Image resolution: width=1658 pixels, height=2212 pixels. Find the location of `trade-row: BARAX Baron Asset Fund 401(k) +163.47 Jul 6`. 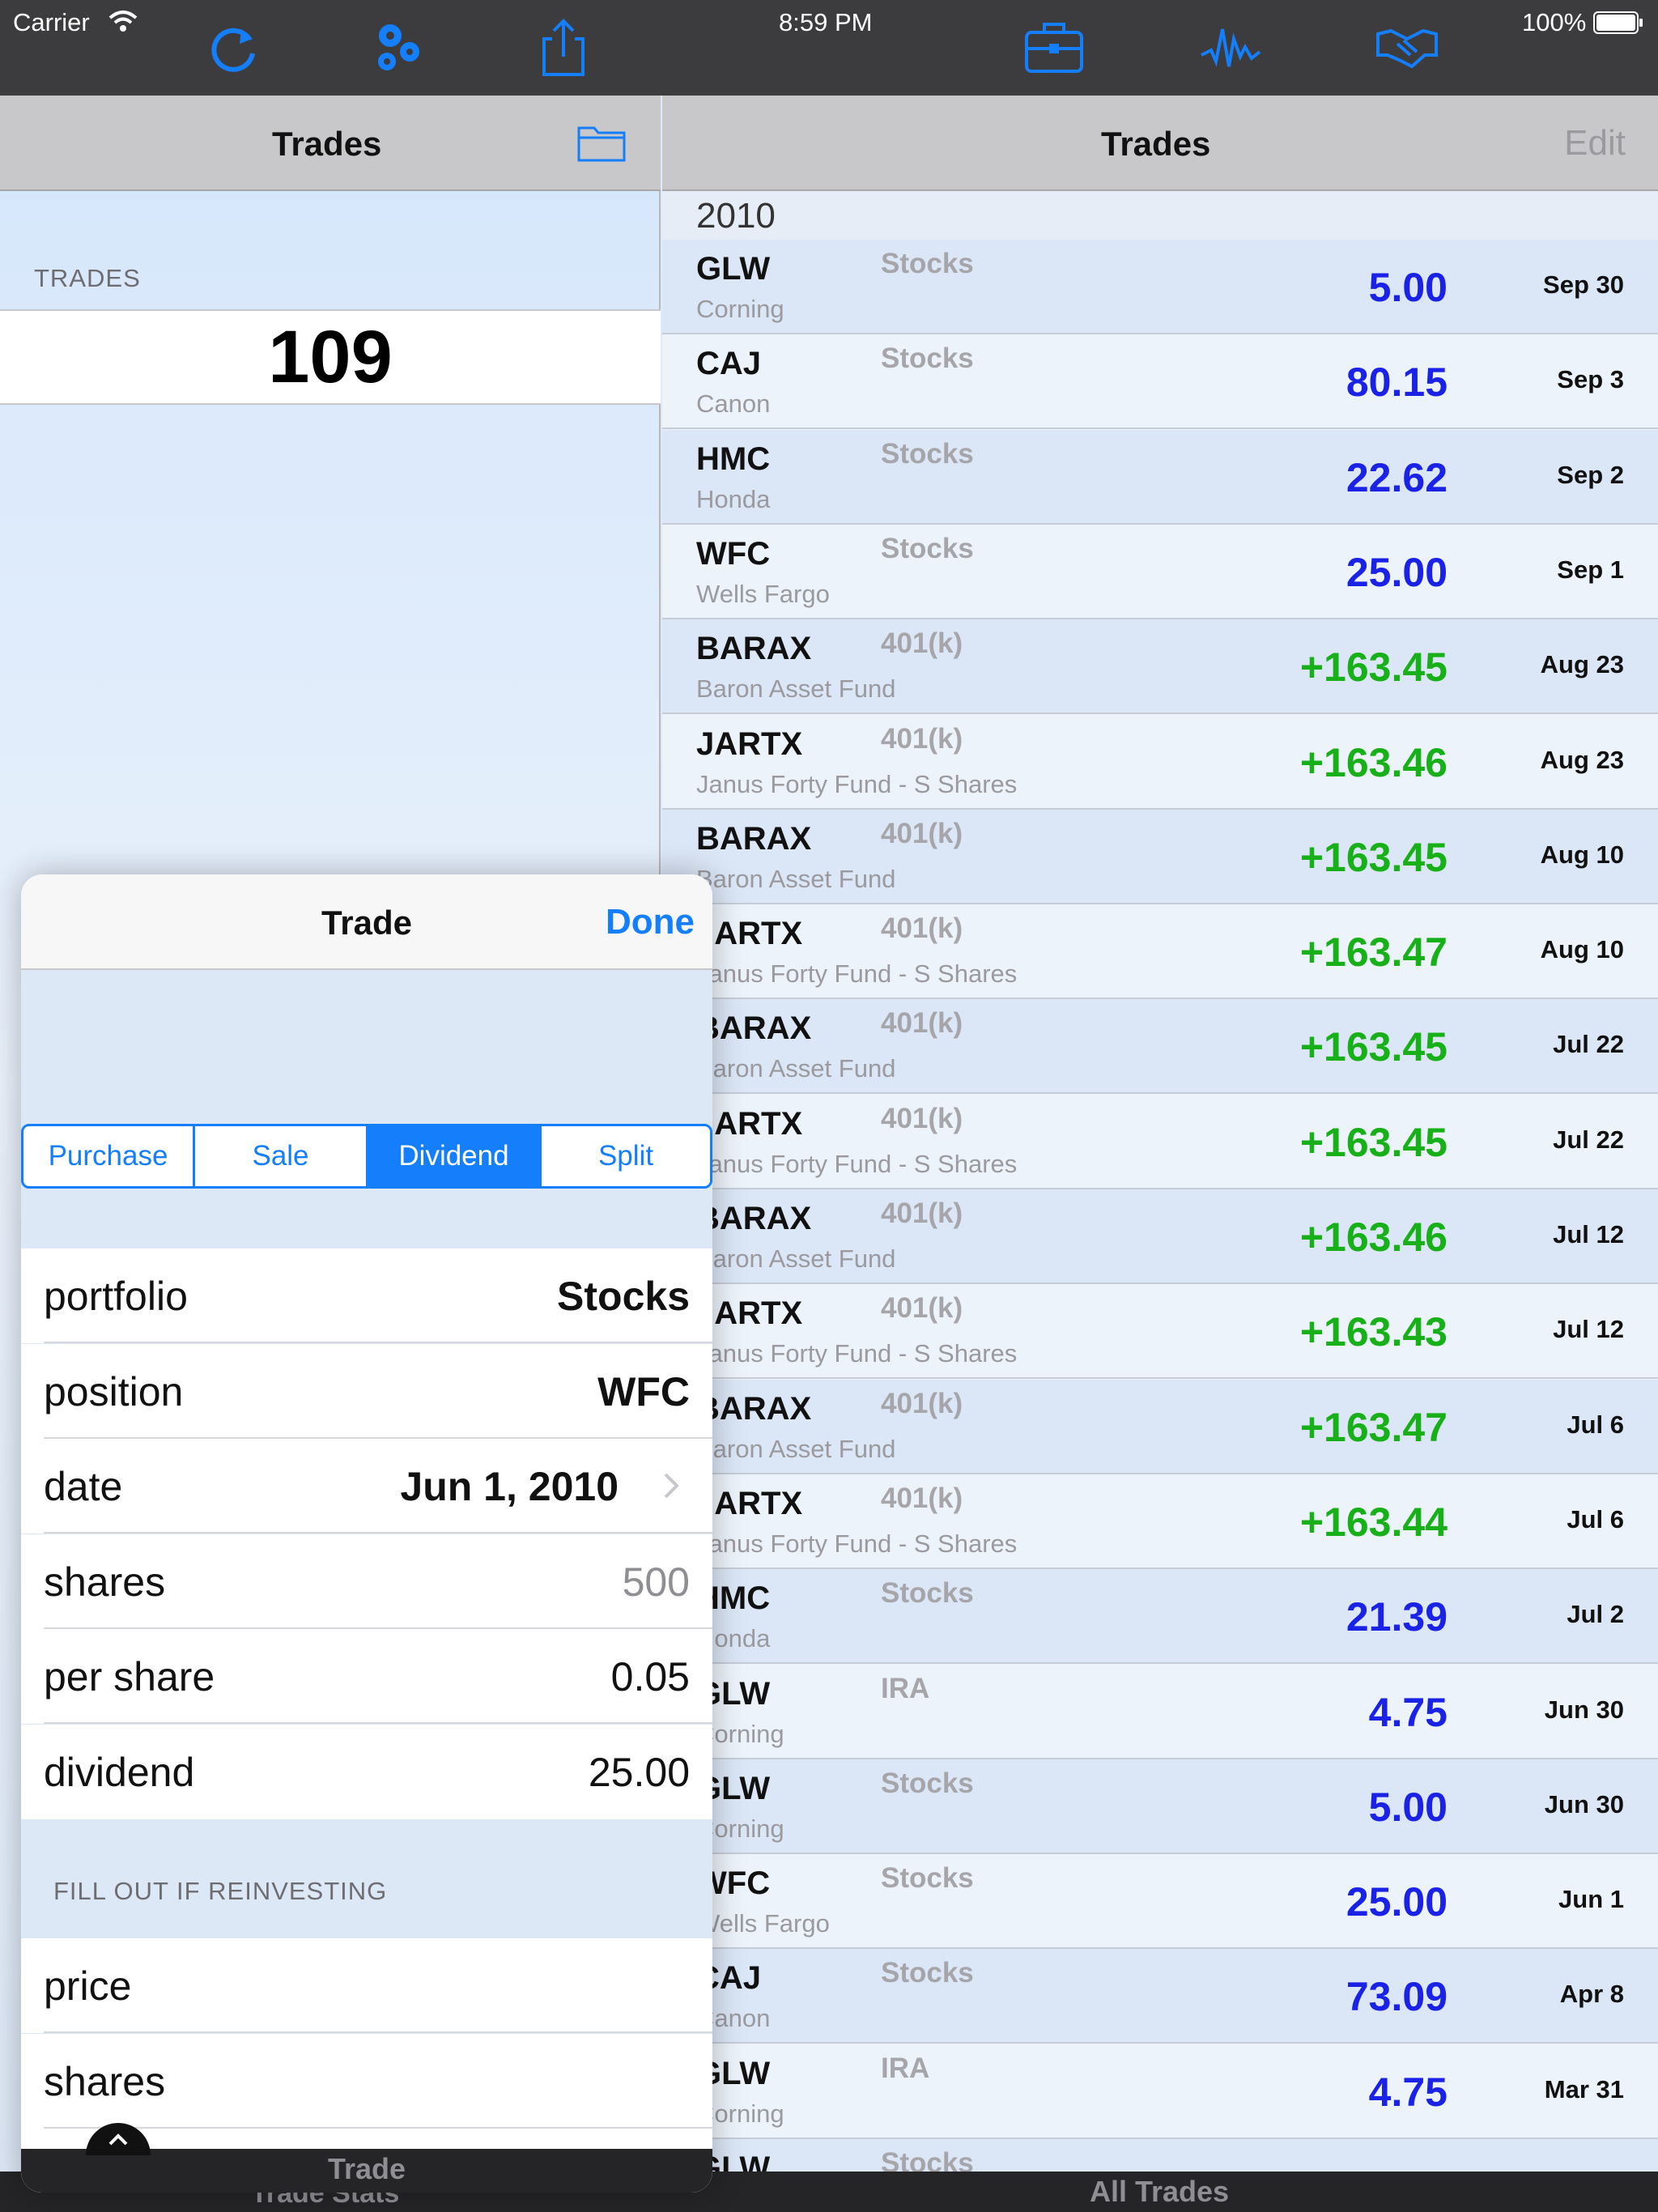

trade-row: BARAX Baron Asset Fund 401(k) +163.47 Jul 6 is located at coordinates (1160, 1427).